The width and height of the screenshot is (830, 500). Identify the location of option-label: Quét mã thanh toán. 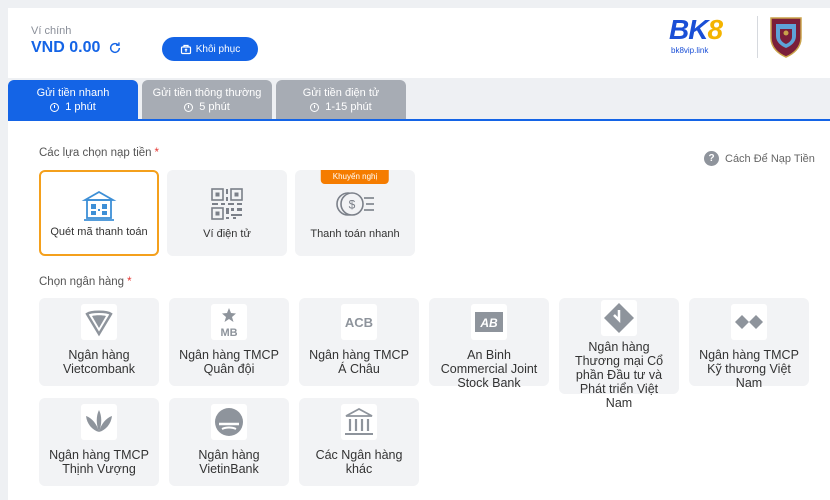
(99, 232).